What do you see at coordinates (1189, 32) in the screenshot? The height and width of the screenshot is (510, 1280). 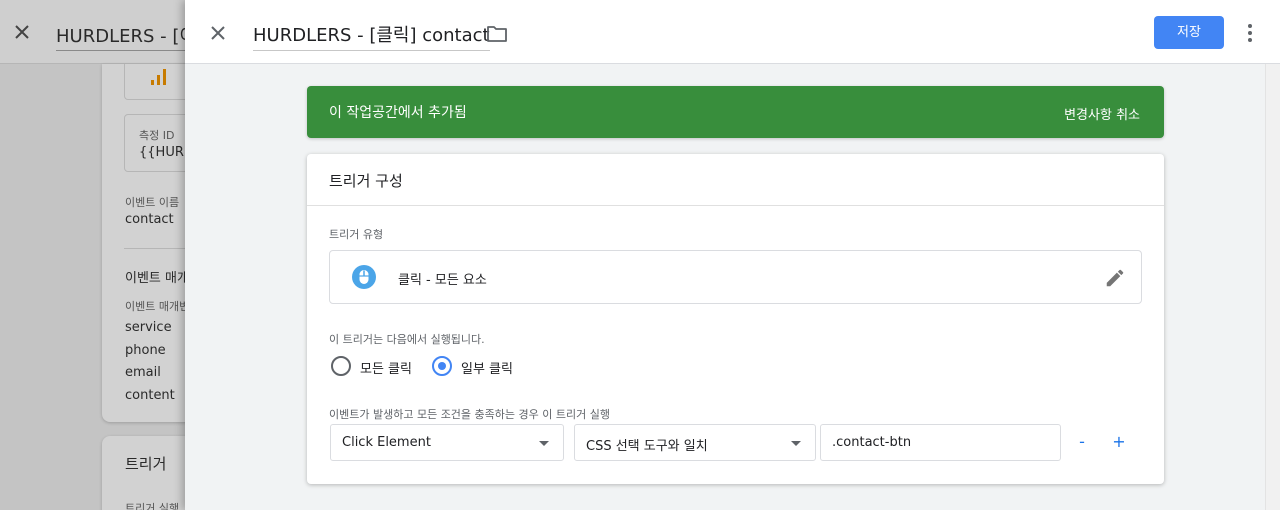 I see `save-button: 저장` at bounding box center [1189, 32].